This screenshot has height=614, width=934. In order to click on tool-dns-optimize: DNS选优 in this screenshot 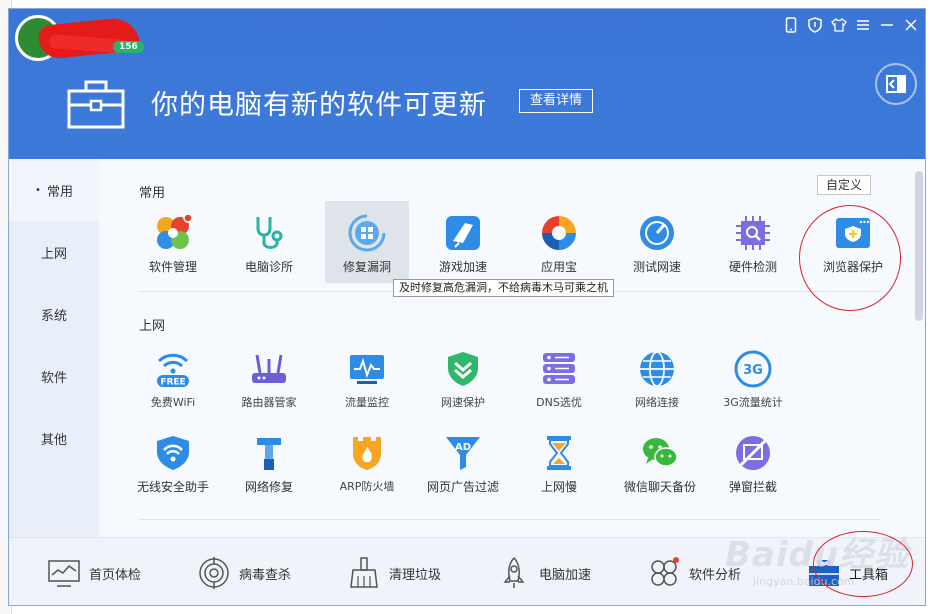, I will do `click(559, 378)`.